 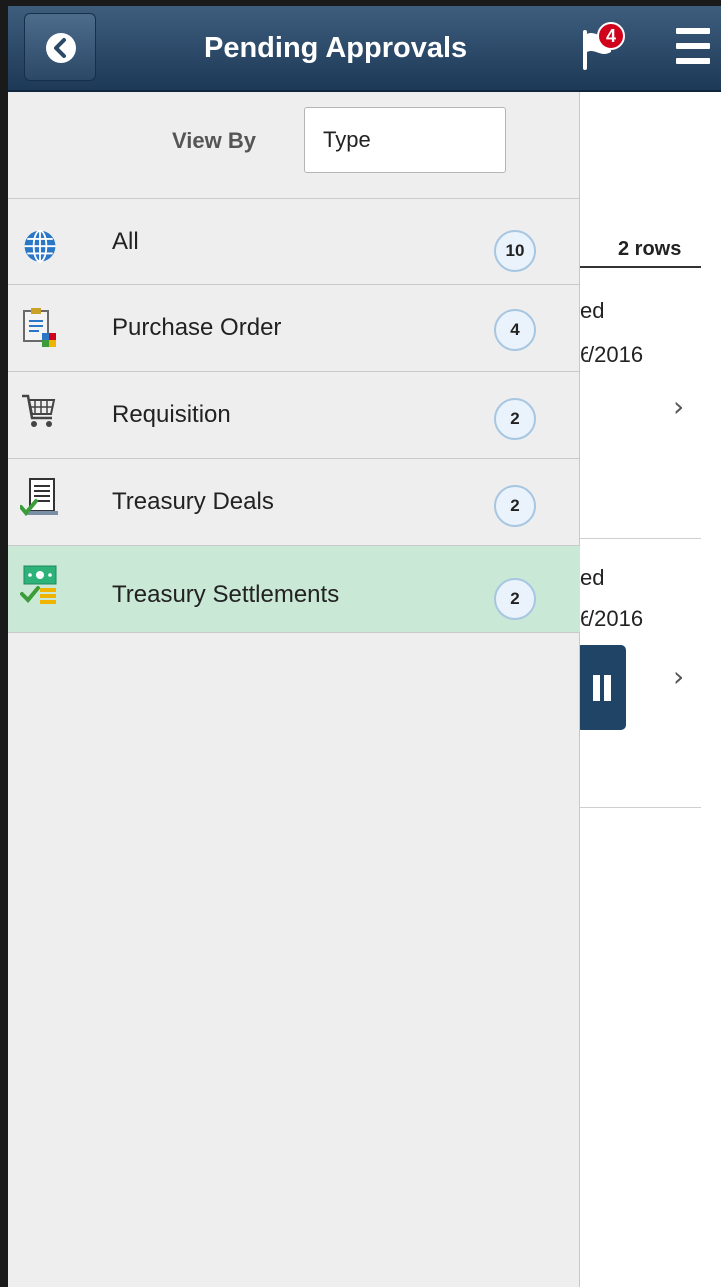 I want to click on chevron-left-icon, so click(x=61, y=48).